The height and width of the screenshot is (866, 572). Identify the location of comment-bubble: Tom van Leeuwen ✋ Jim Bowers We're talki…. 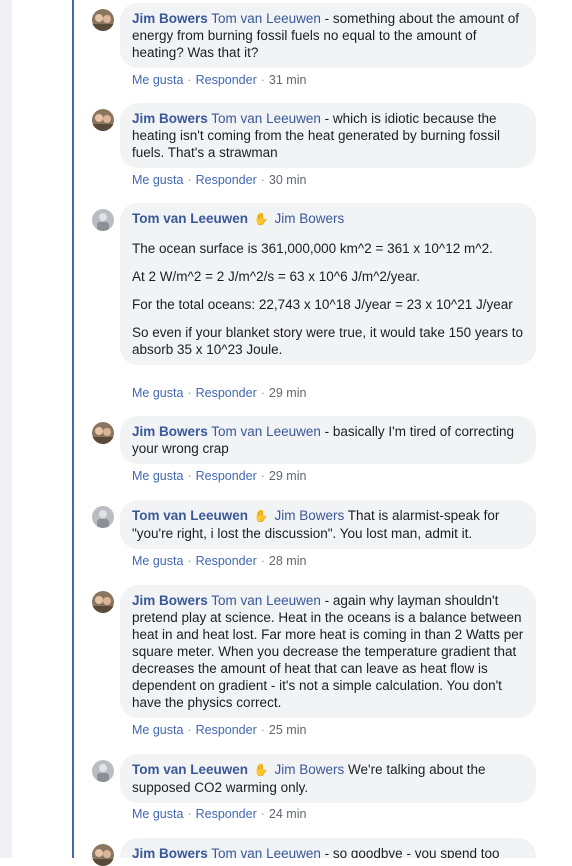
(328, 778).